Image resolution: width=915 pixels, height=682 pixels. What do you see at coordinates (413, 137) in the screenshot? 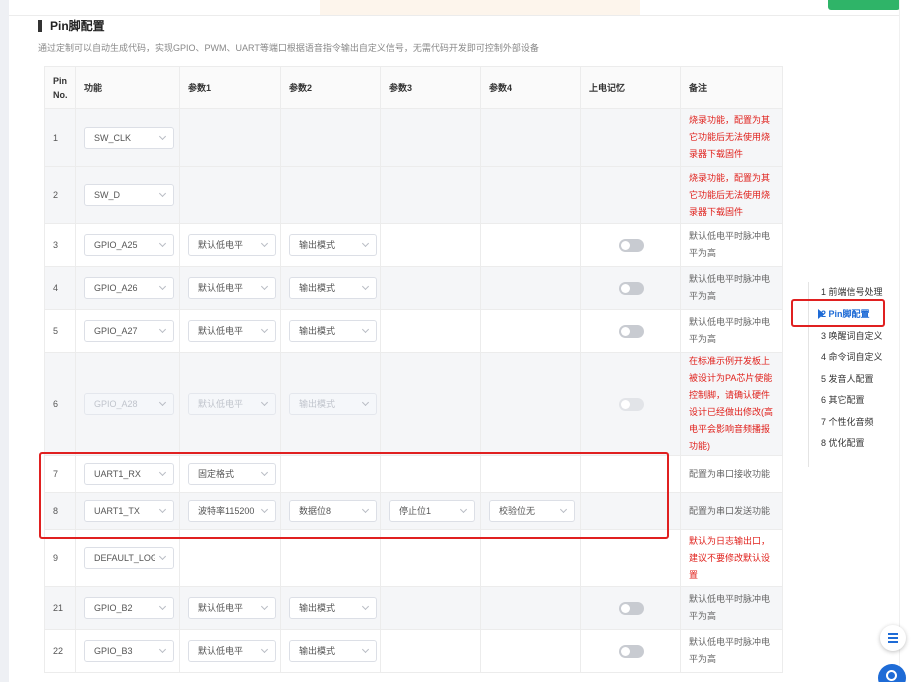
I see `table-row: 1 SW_CLK 烧录功能，配置为其它功能后无法使用烧录器下载固件` at bounding box center [413, 137].